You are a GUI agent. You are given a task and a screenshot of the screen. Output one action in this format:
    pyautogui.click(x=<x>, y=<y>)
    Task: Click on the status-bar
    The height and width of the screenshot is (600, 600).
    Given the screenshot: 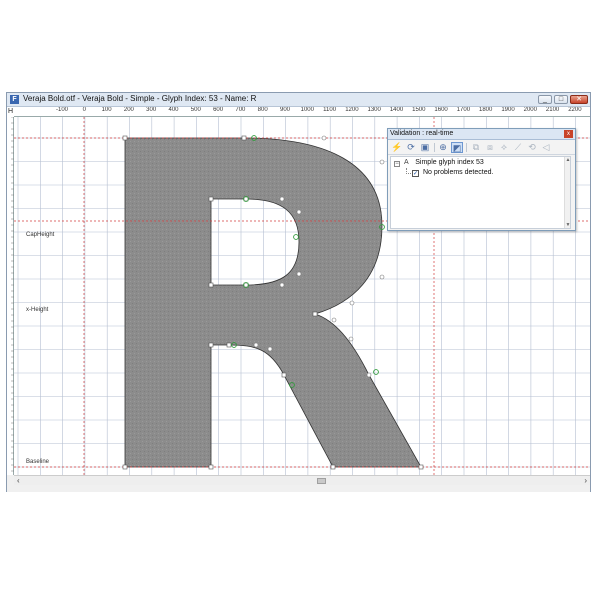 What is the action you would take?
    pyautogui.click(x=298, y=488)
    